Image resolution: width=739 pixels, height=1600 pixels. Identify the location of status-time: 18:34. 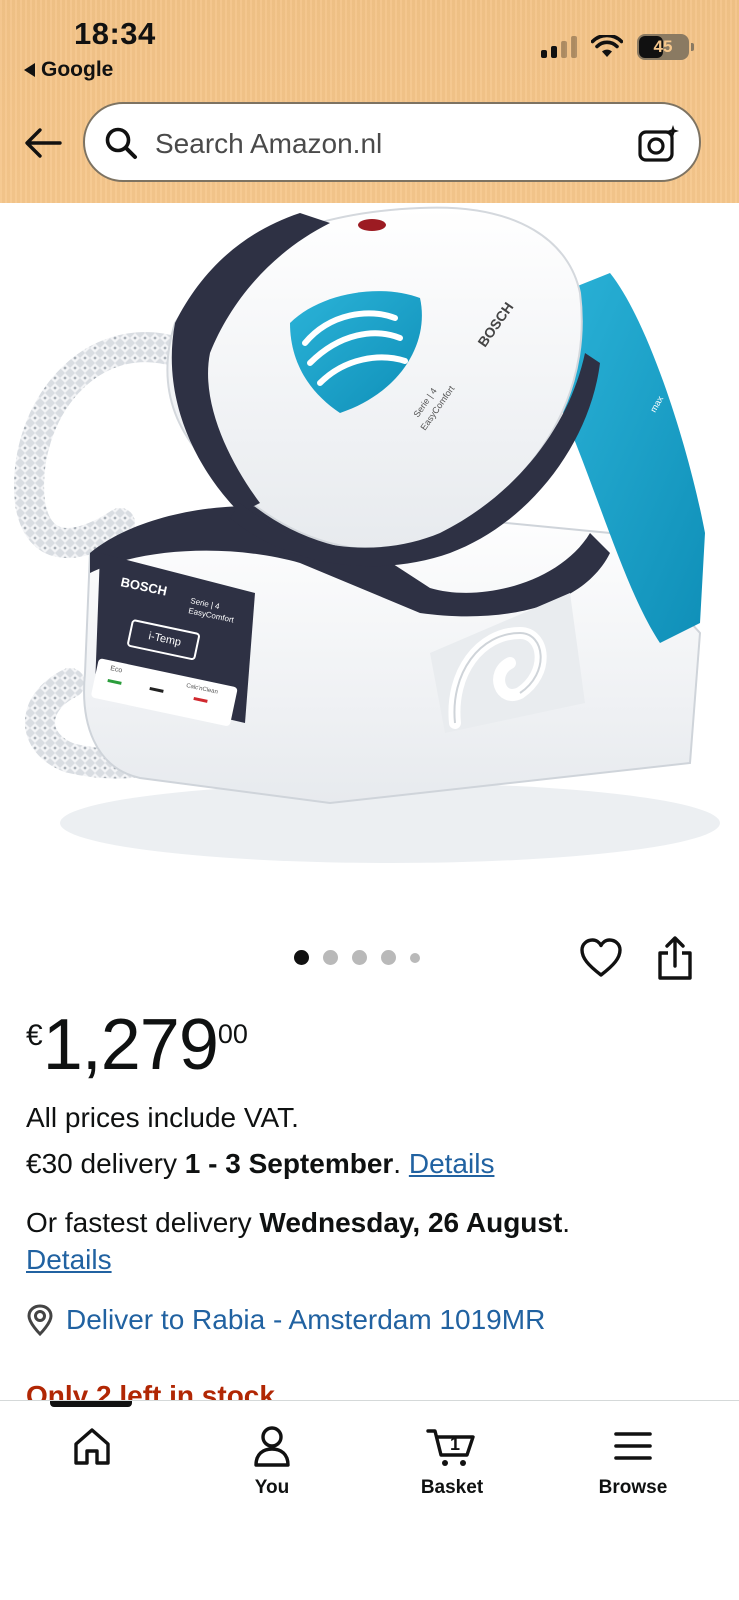
(115, 33).